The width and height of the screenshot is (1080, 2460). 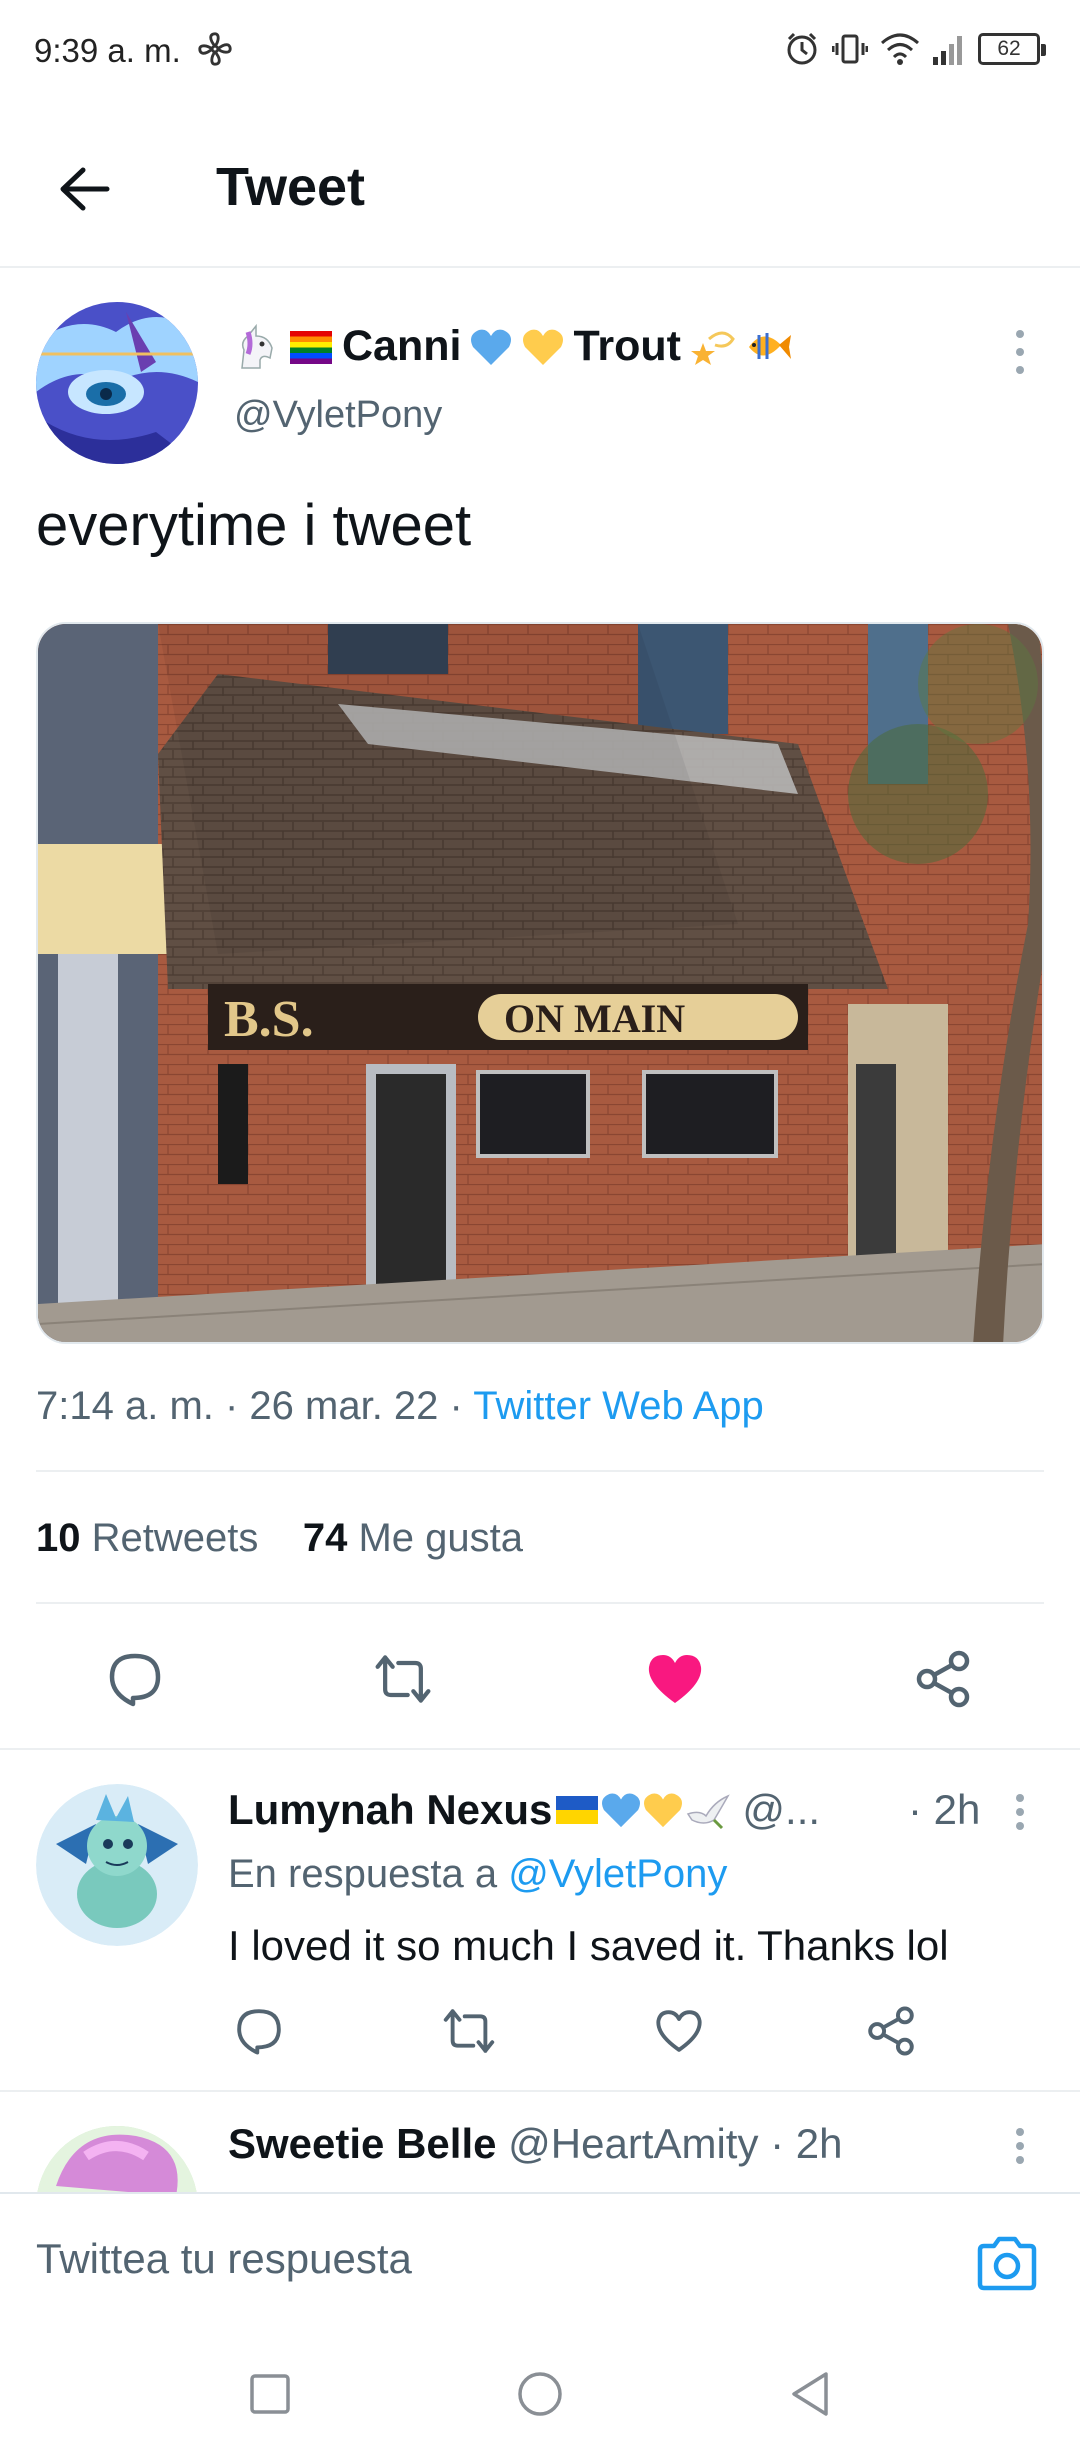 What do you see at coordinates (486, 2259) in the screenshot?
I see `reply-input` at bounding box center [486, 2259].